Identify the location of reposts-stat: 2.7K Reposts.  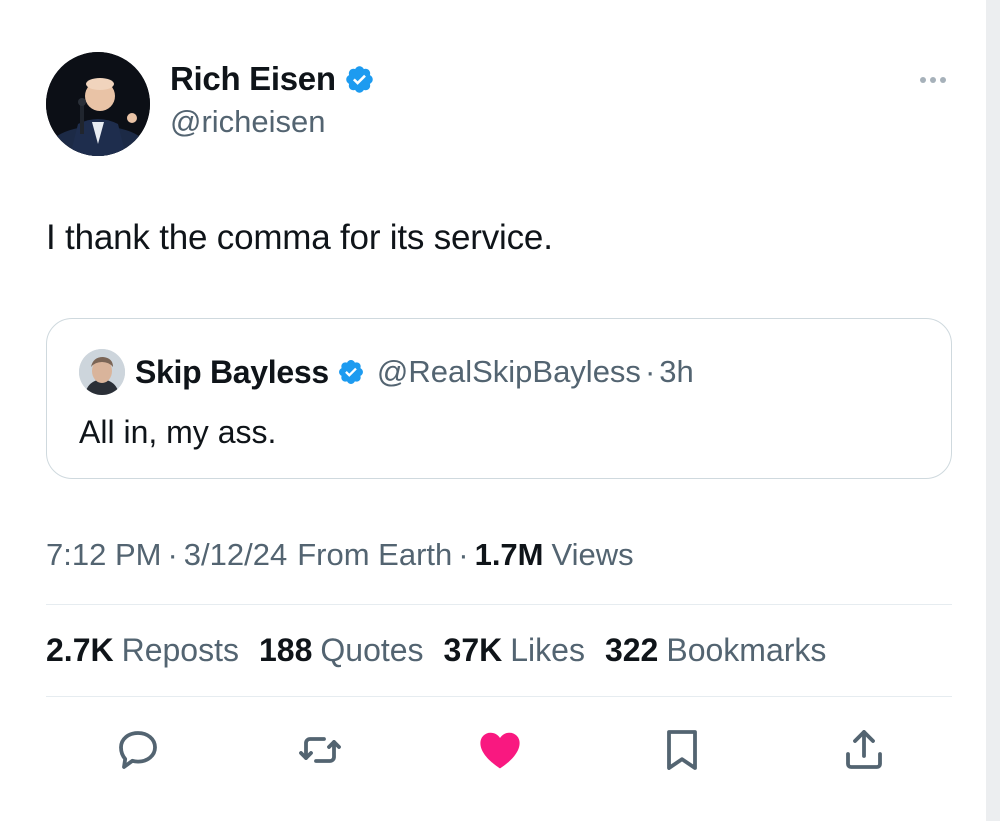
(142, 650).